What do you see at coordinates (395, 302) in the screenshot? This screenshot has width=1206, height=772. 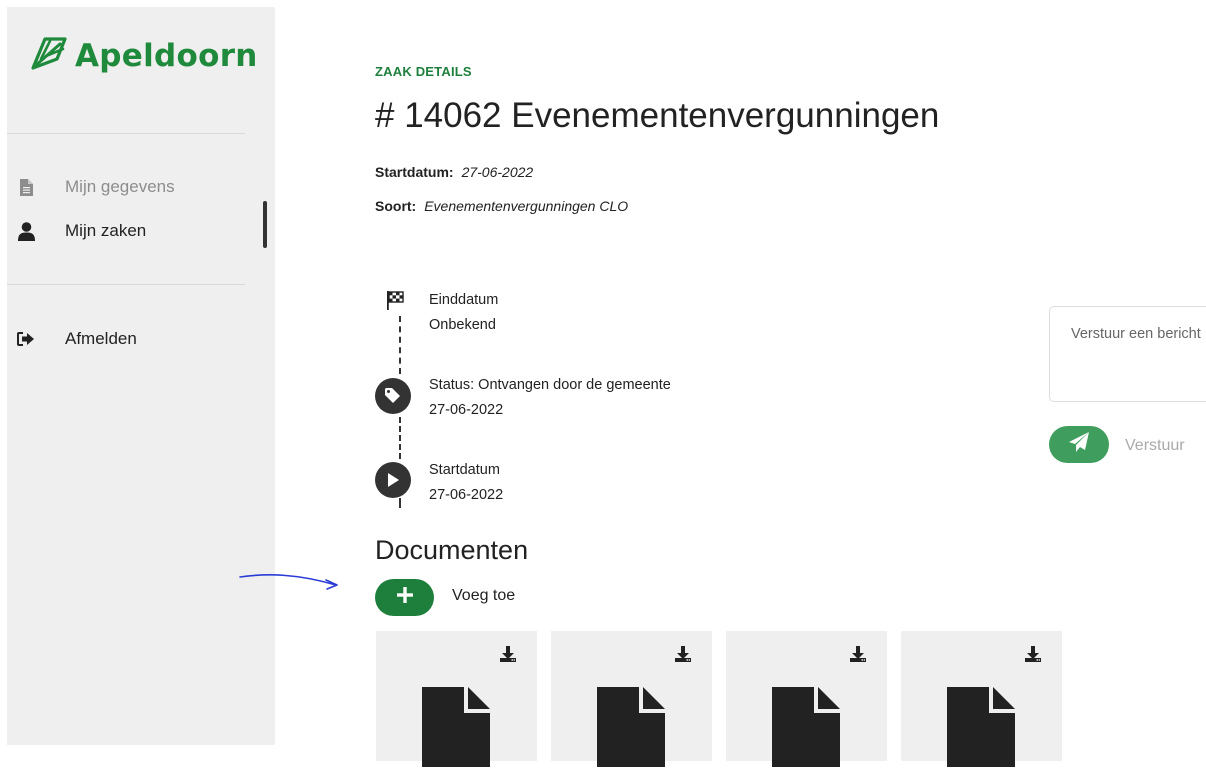 I see `checkered-flag-icon` at bounding box center [395, 302].